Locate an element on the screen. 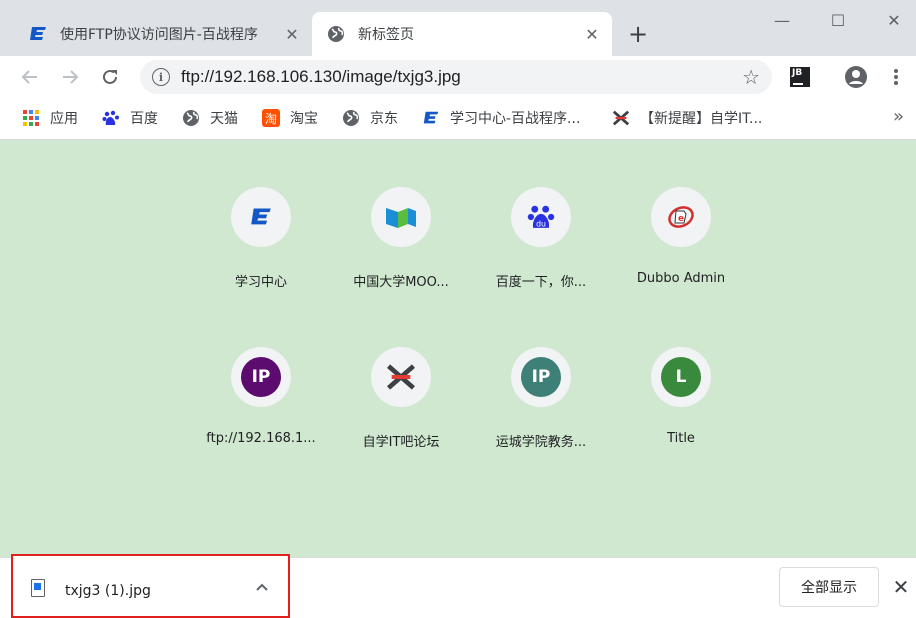  baidu-paw-icon is located at coordinates (111, 118).